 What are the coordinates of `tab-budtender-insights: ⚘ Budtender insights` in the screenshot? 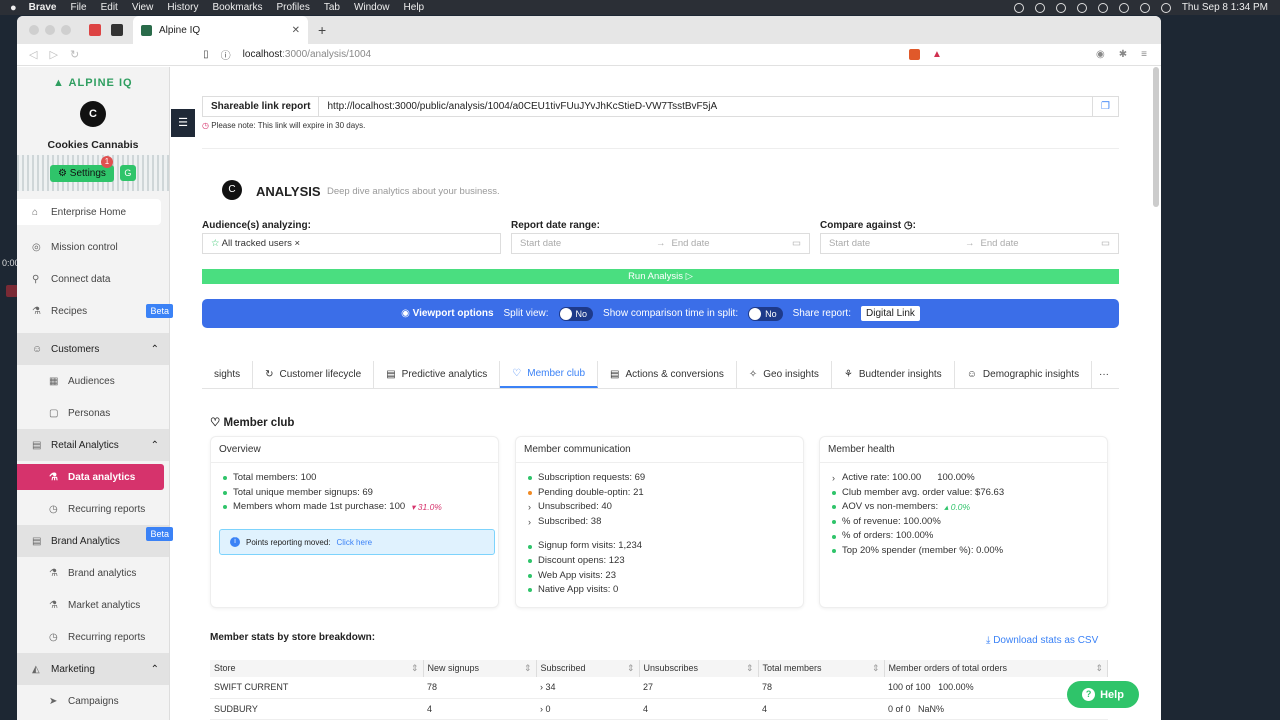 It's located at (893, 374).